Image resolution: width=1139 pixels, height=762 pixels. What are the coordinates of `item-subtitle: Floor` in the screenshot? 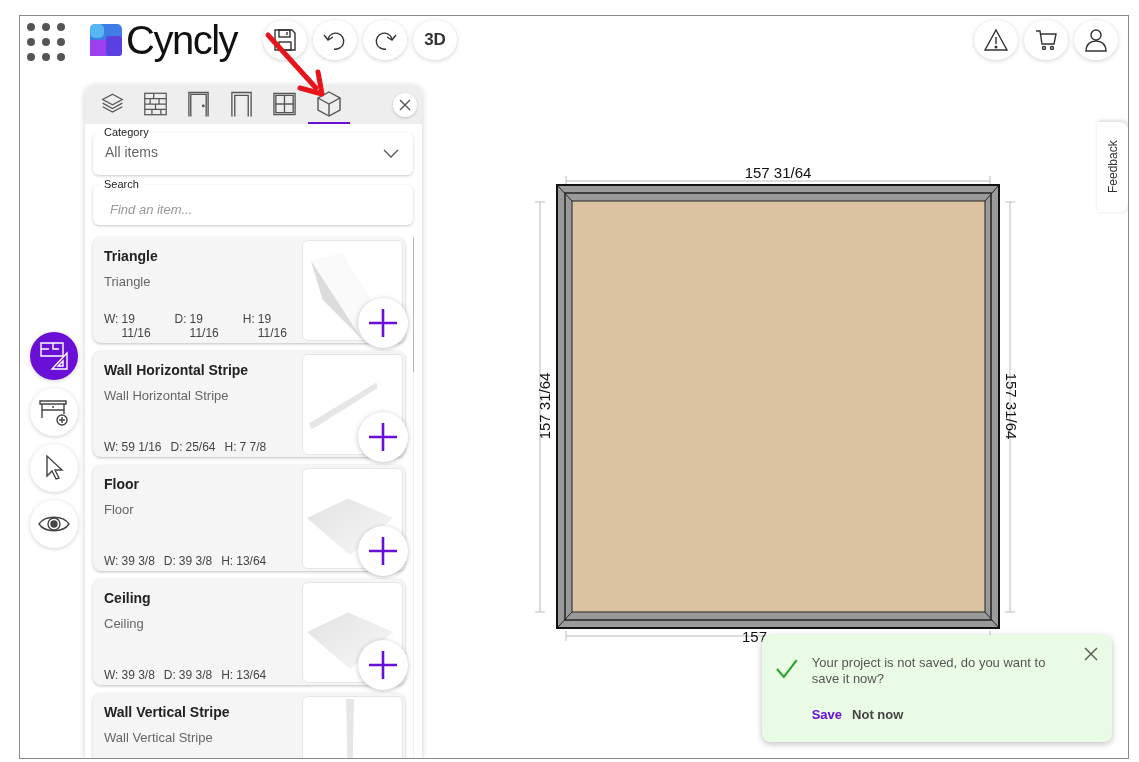 It's located at (119, 509).